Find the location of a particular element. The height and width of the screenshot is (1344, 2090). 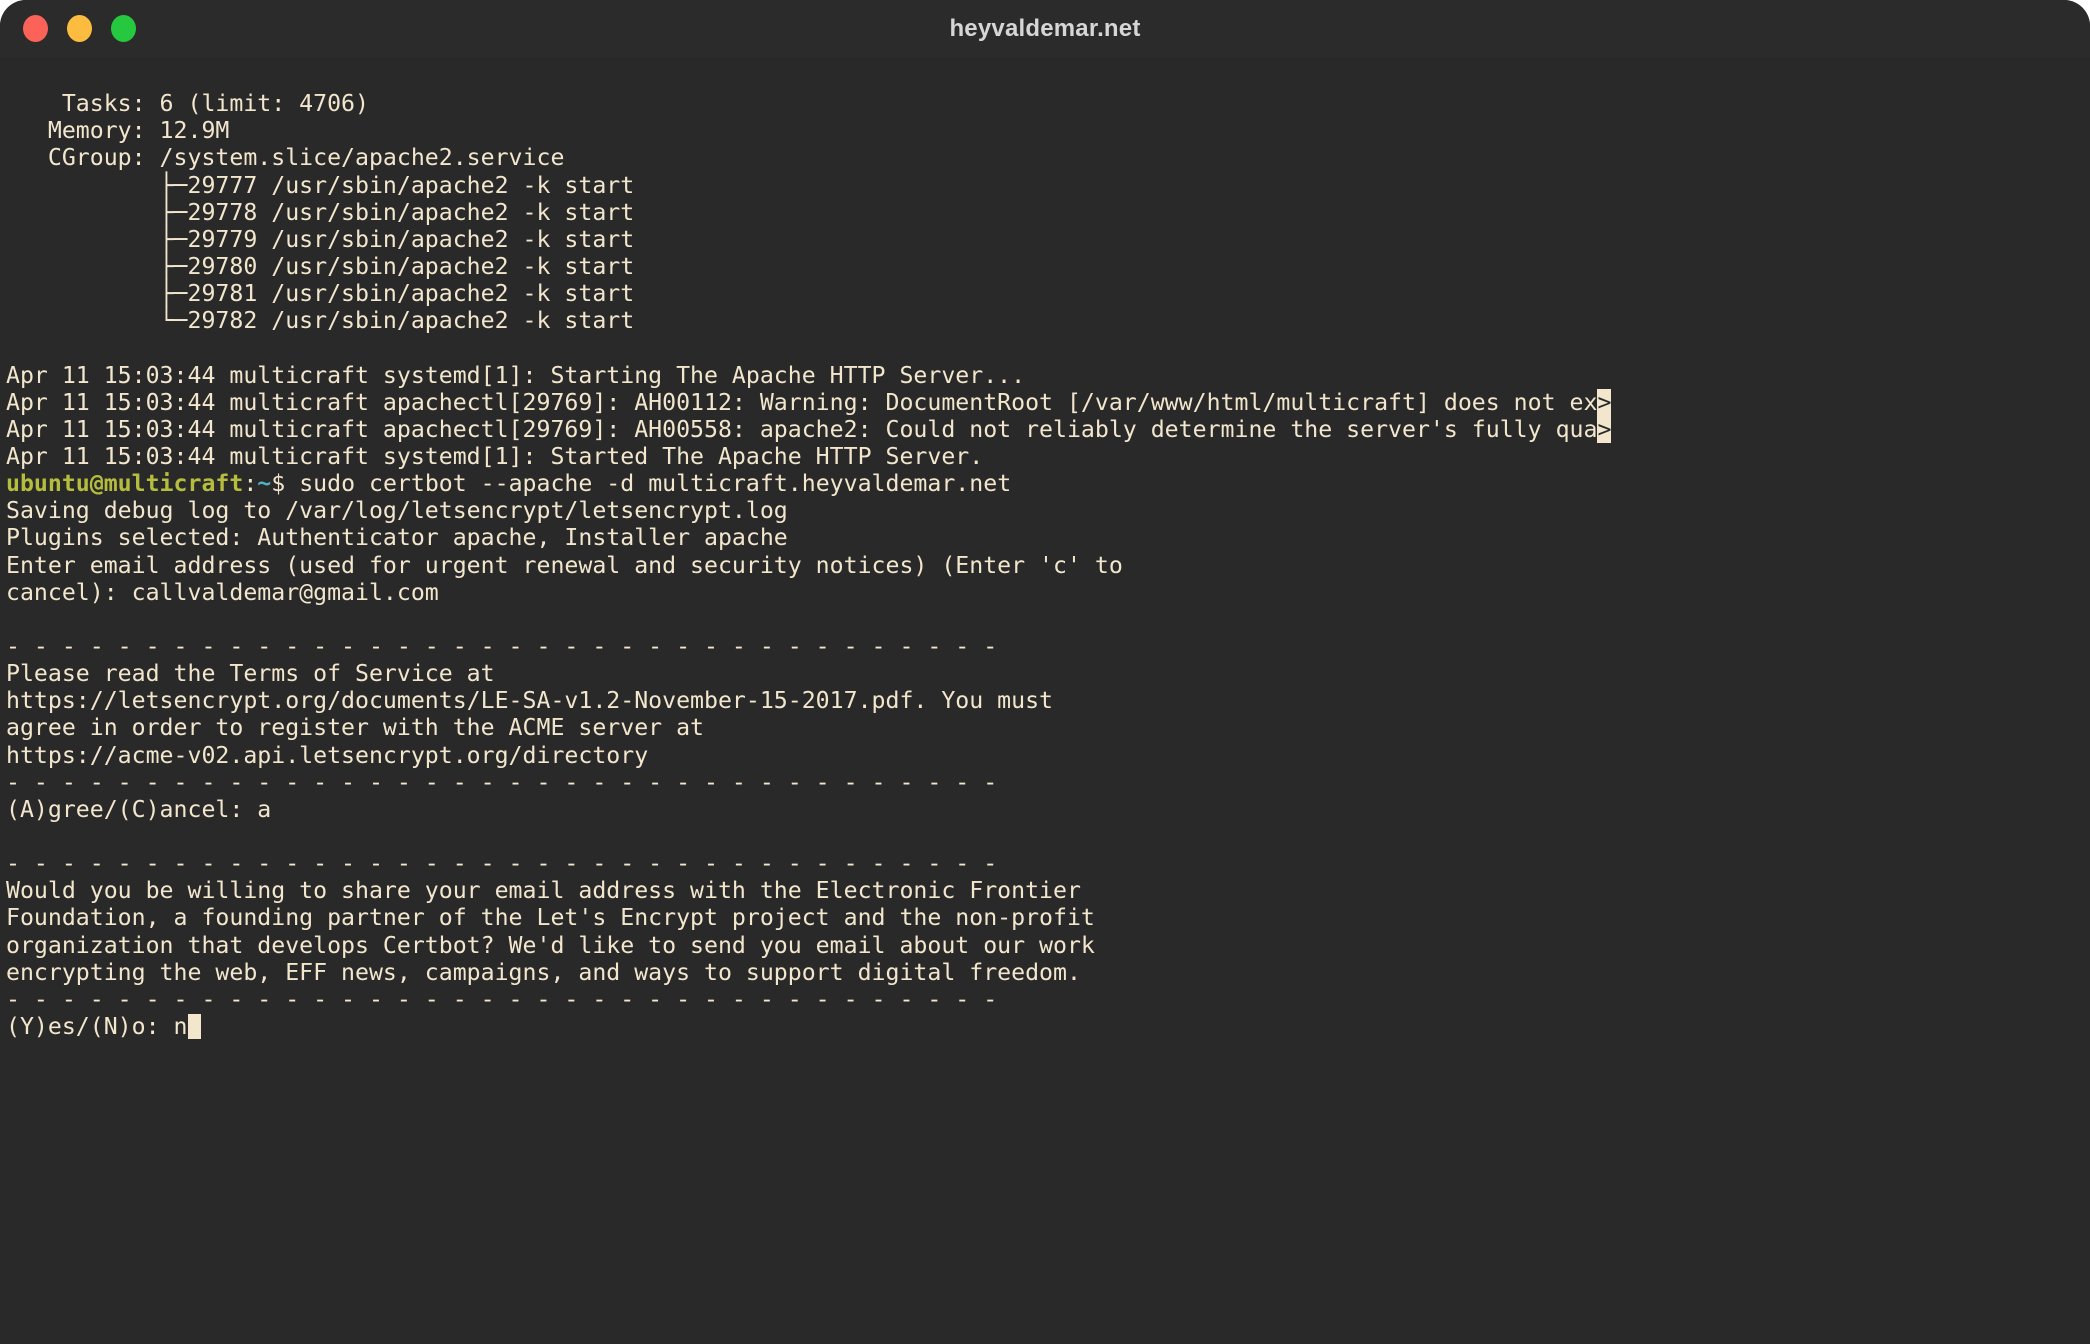

log-line-l11 is located at coordinates (1048, 347).